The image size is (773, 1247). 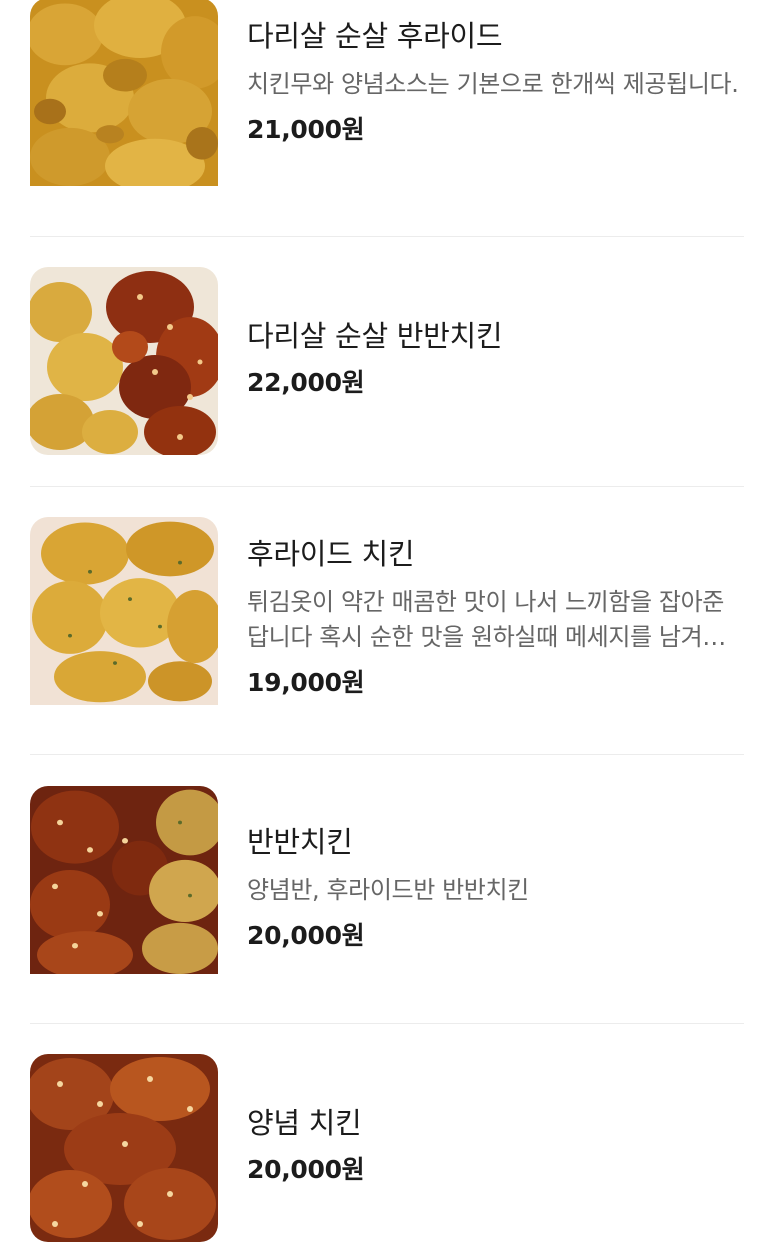 What do you see at coordinates (495, 1145) in the screenshot?
I see `menu-item-info: 양념 치킨 20,000원` at bounding box center [495, 1145].